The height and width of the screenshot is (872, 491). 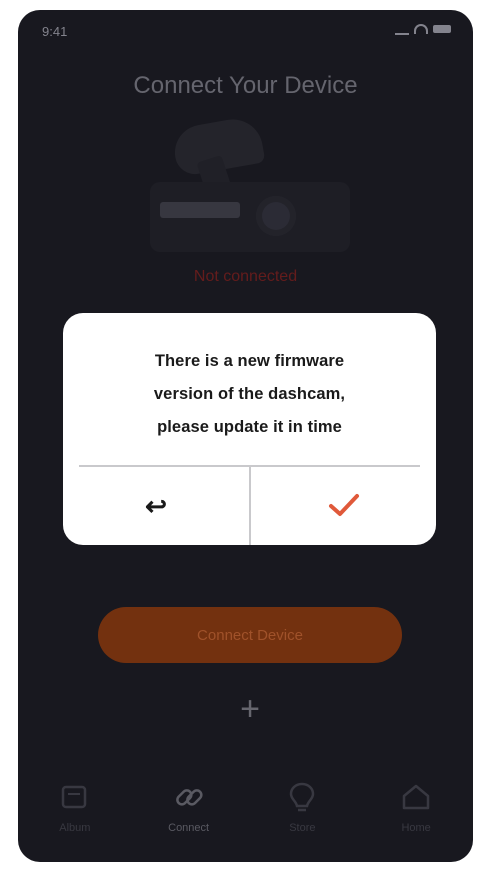 I want to click on dismiss-button: ↩, so click(x=156, y=506).